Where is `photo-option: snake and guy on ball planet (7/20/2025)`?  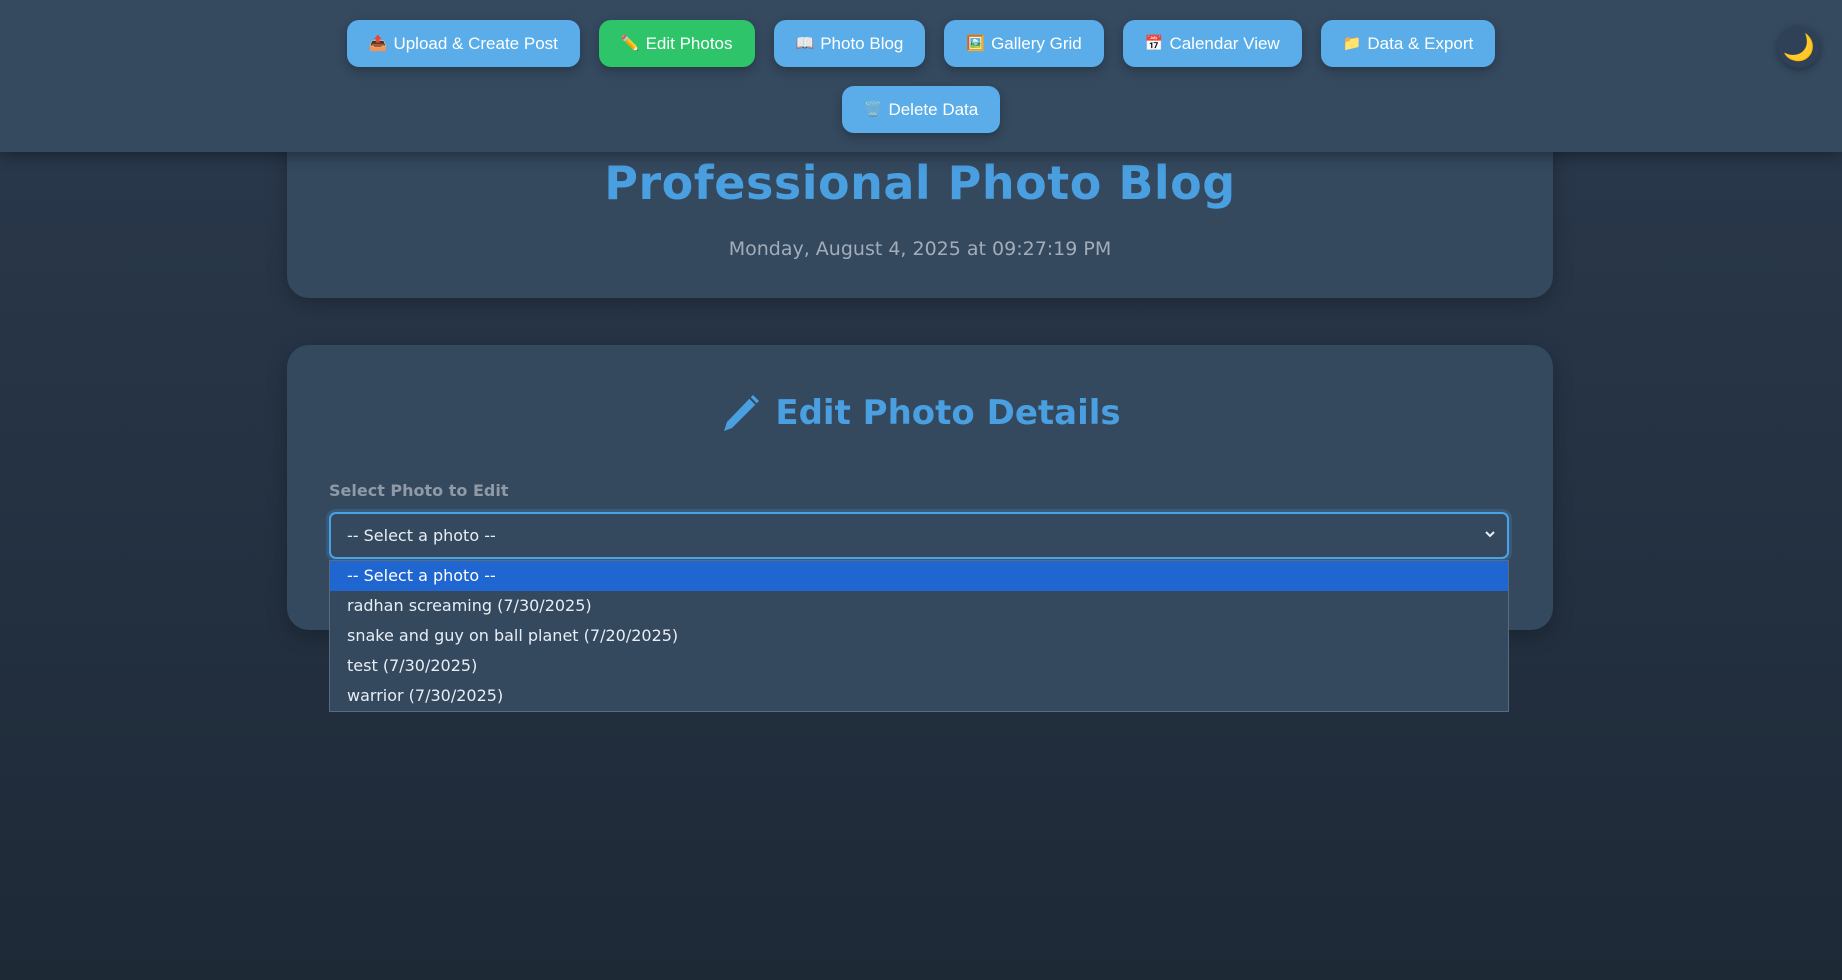
photo-option: snake and guy on ball planet (7/20/2025) is located at coordinates (919, 636).